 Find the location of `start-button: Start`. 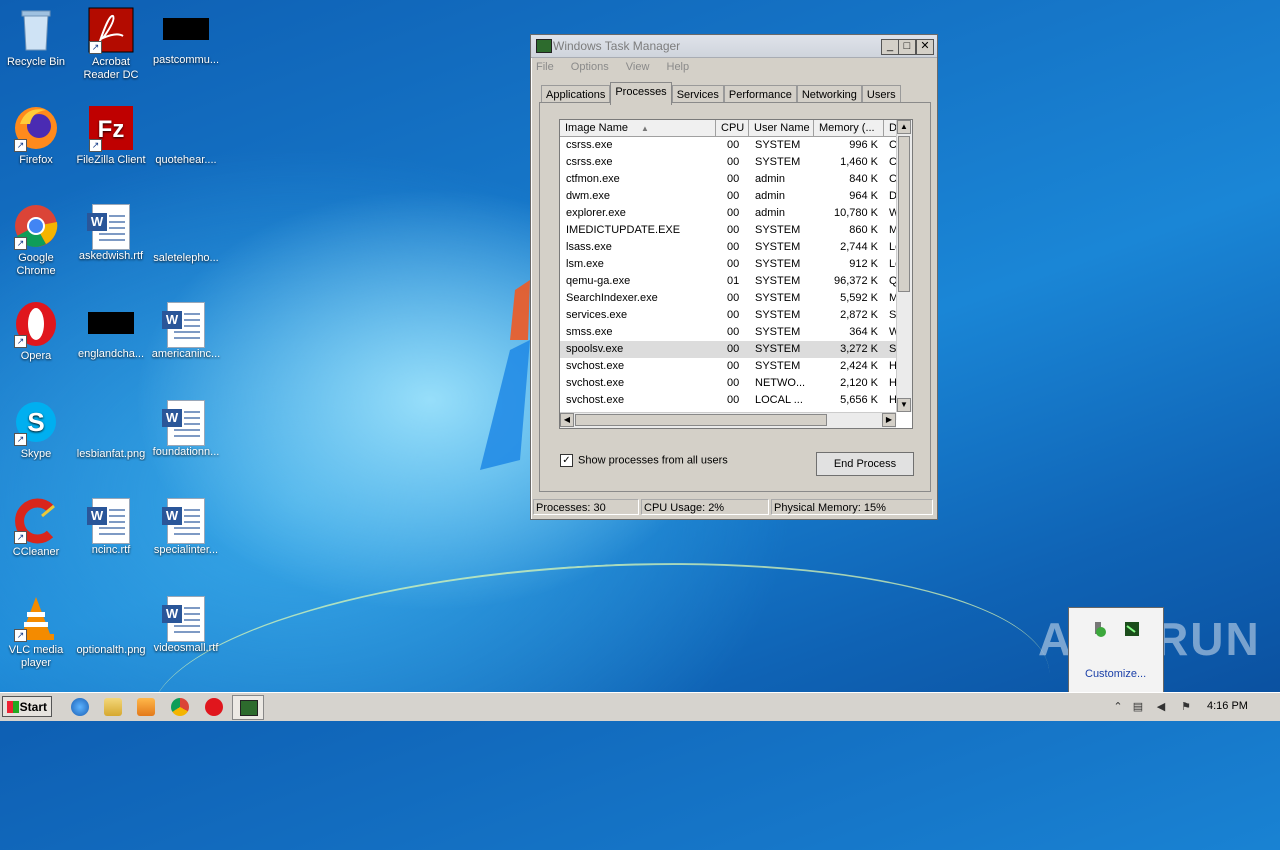

start-button: Start is located at coordinates (27, 706).